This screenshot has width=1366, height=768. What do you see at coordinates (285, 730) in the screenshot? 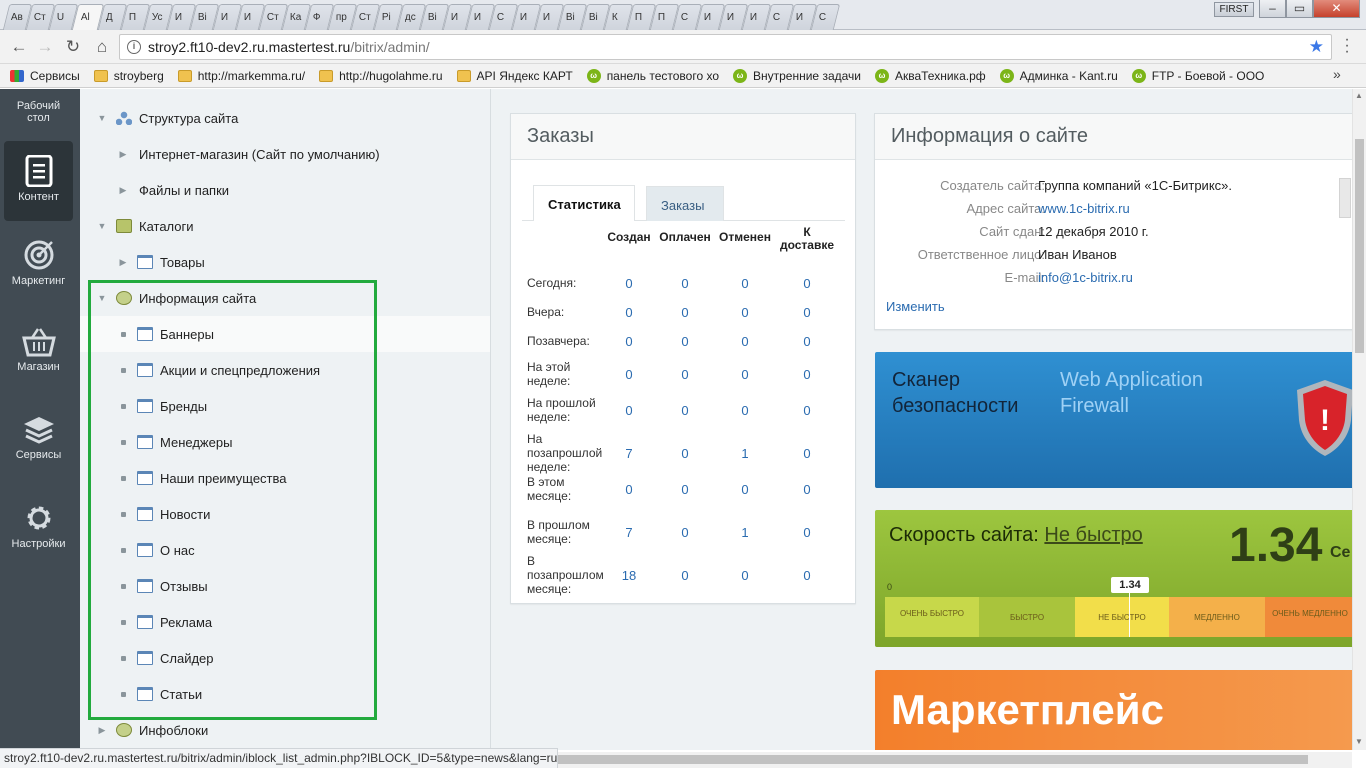
I see `tree-item: ▶ Инфоблоки` at bounding box center [285, 730].